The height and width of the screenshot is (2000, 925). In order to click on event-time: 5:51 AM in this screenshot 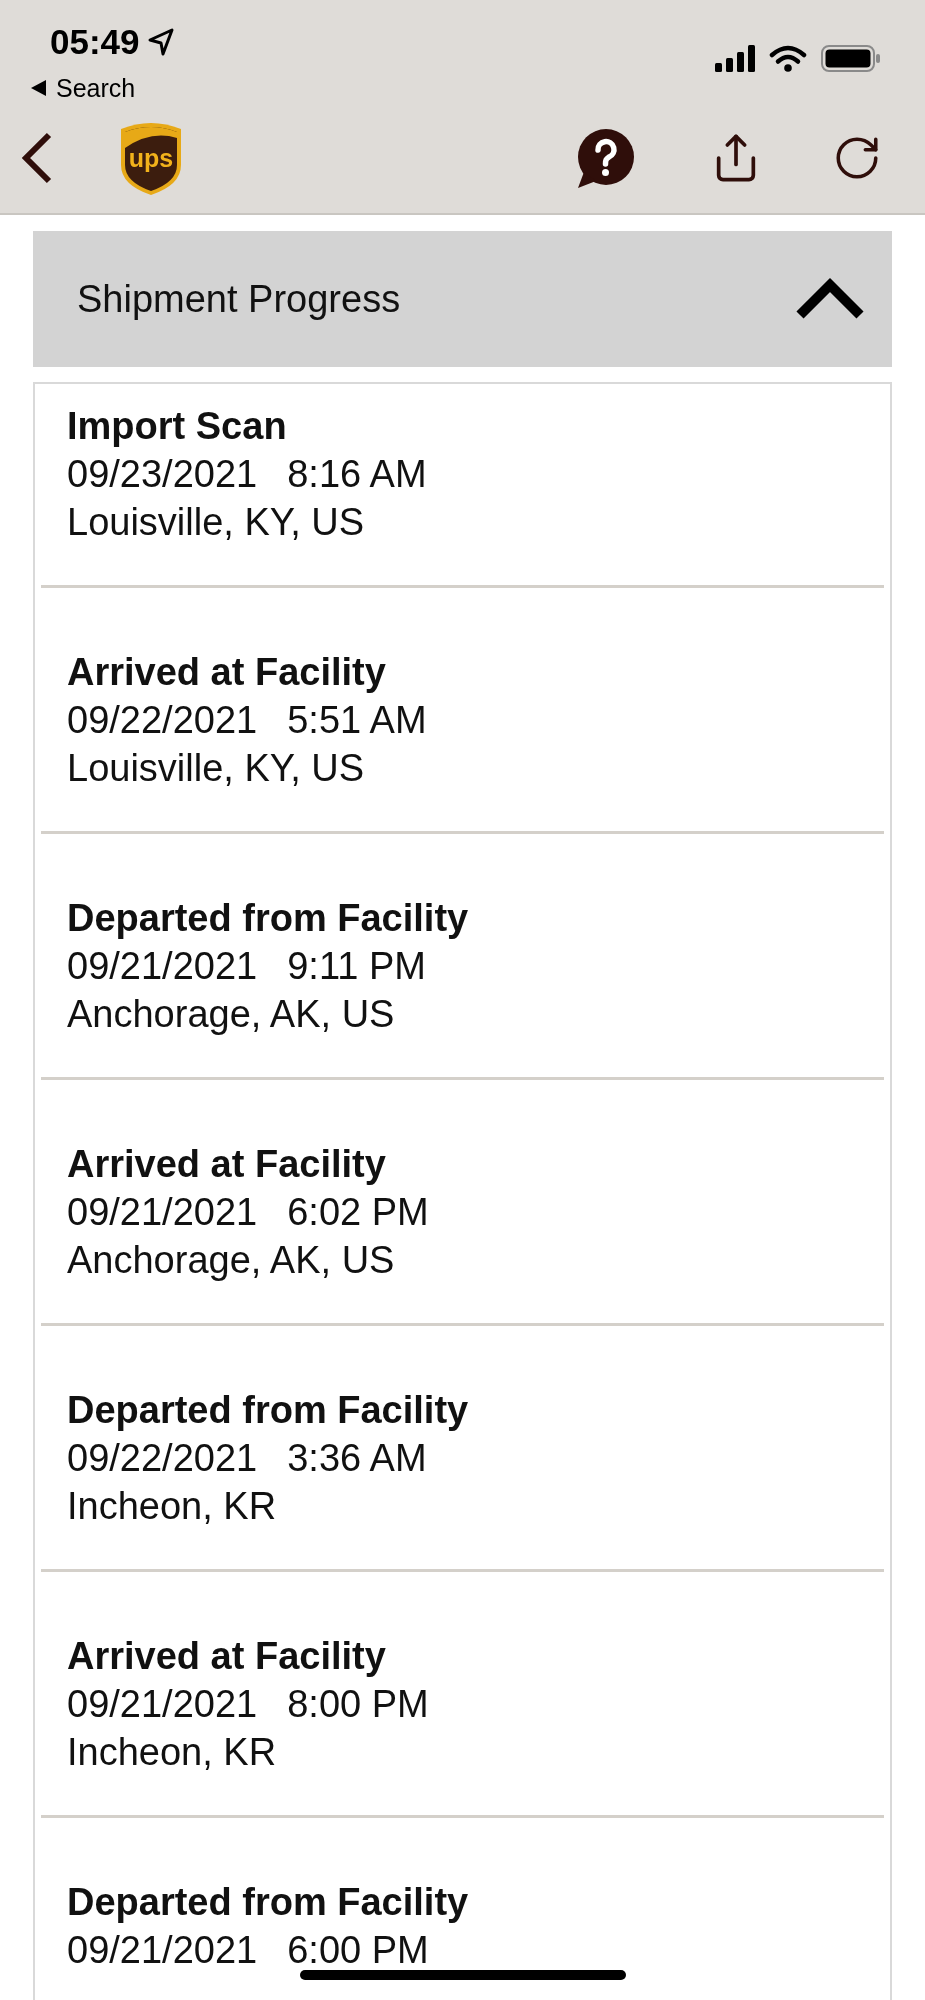, I will do `click(357, 720)`.